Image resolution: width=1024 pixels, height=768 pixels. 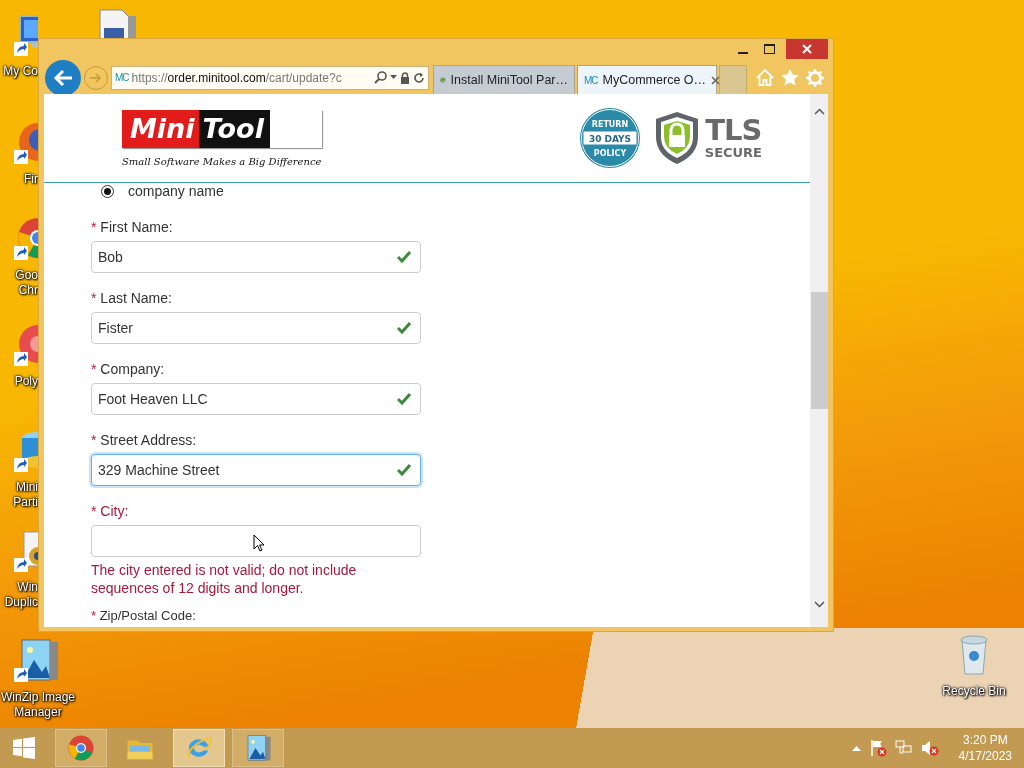 I want to click on caret-icon, so click(x=393, y=77).